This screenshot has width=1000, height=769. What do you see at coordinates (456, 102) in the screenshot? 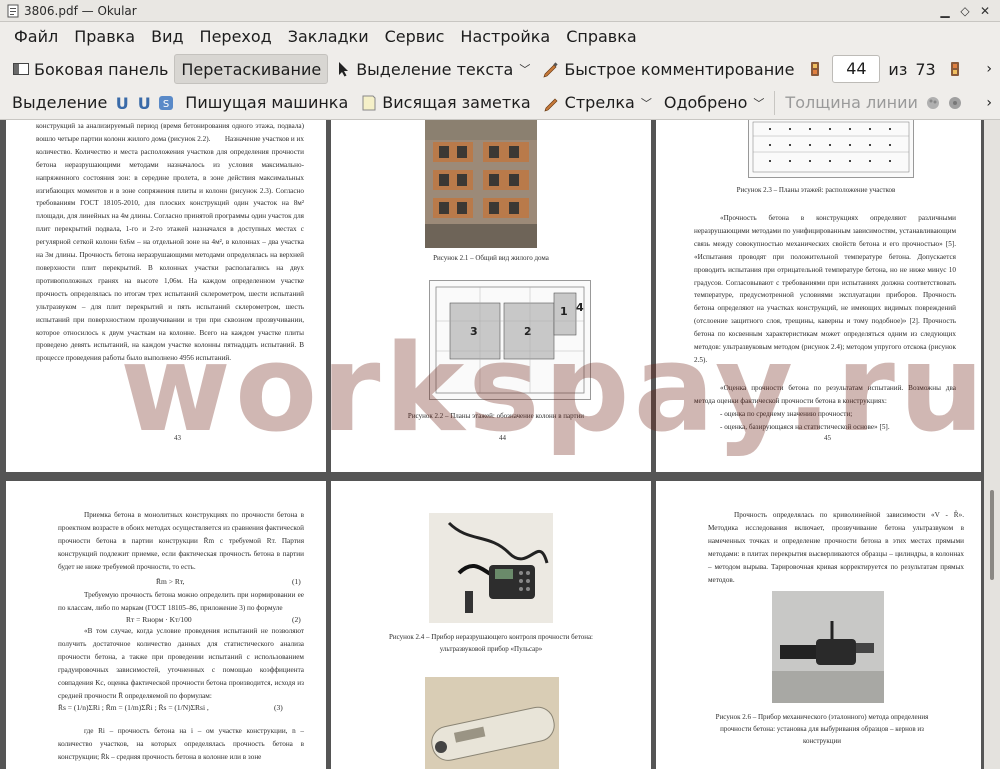
I see `sticky-note-label: Висящая заметка` at bounding box center [456, 102].